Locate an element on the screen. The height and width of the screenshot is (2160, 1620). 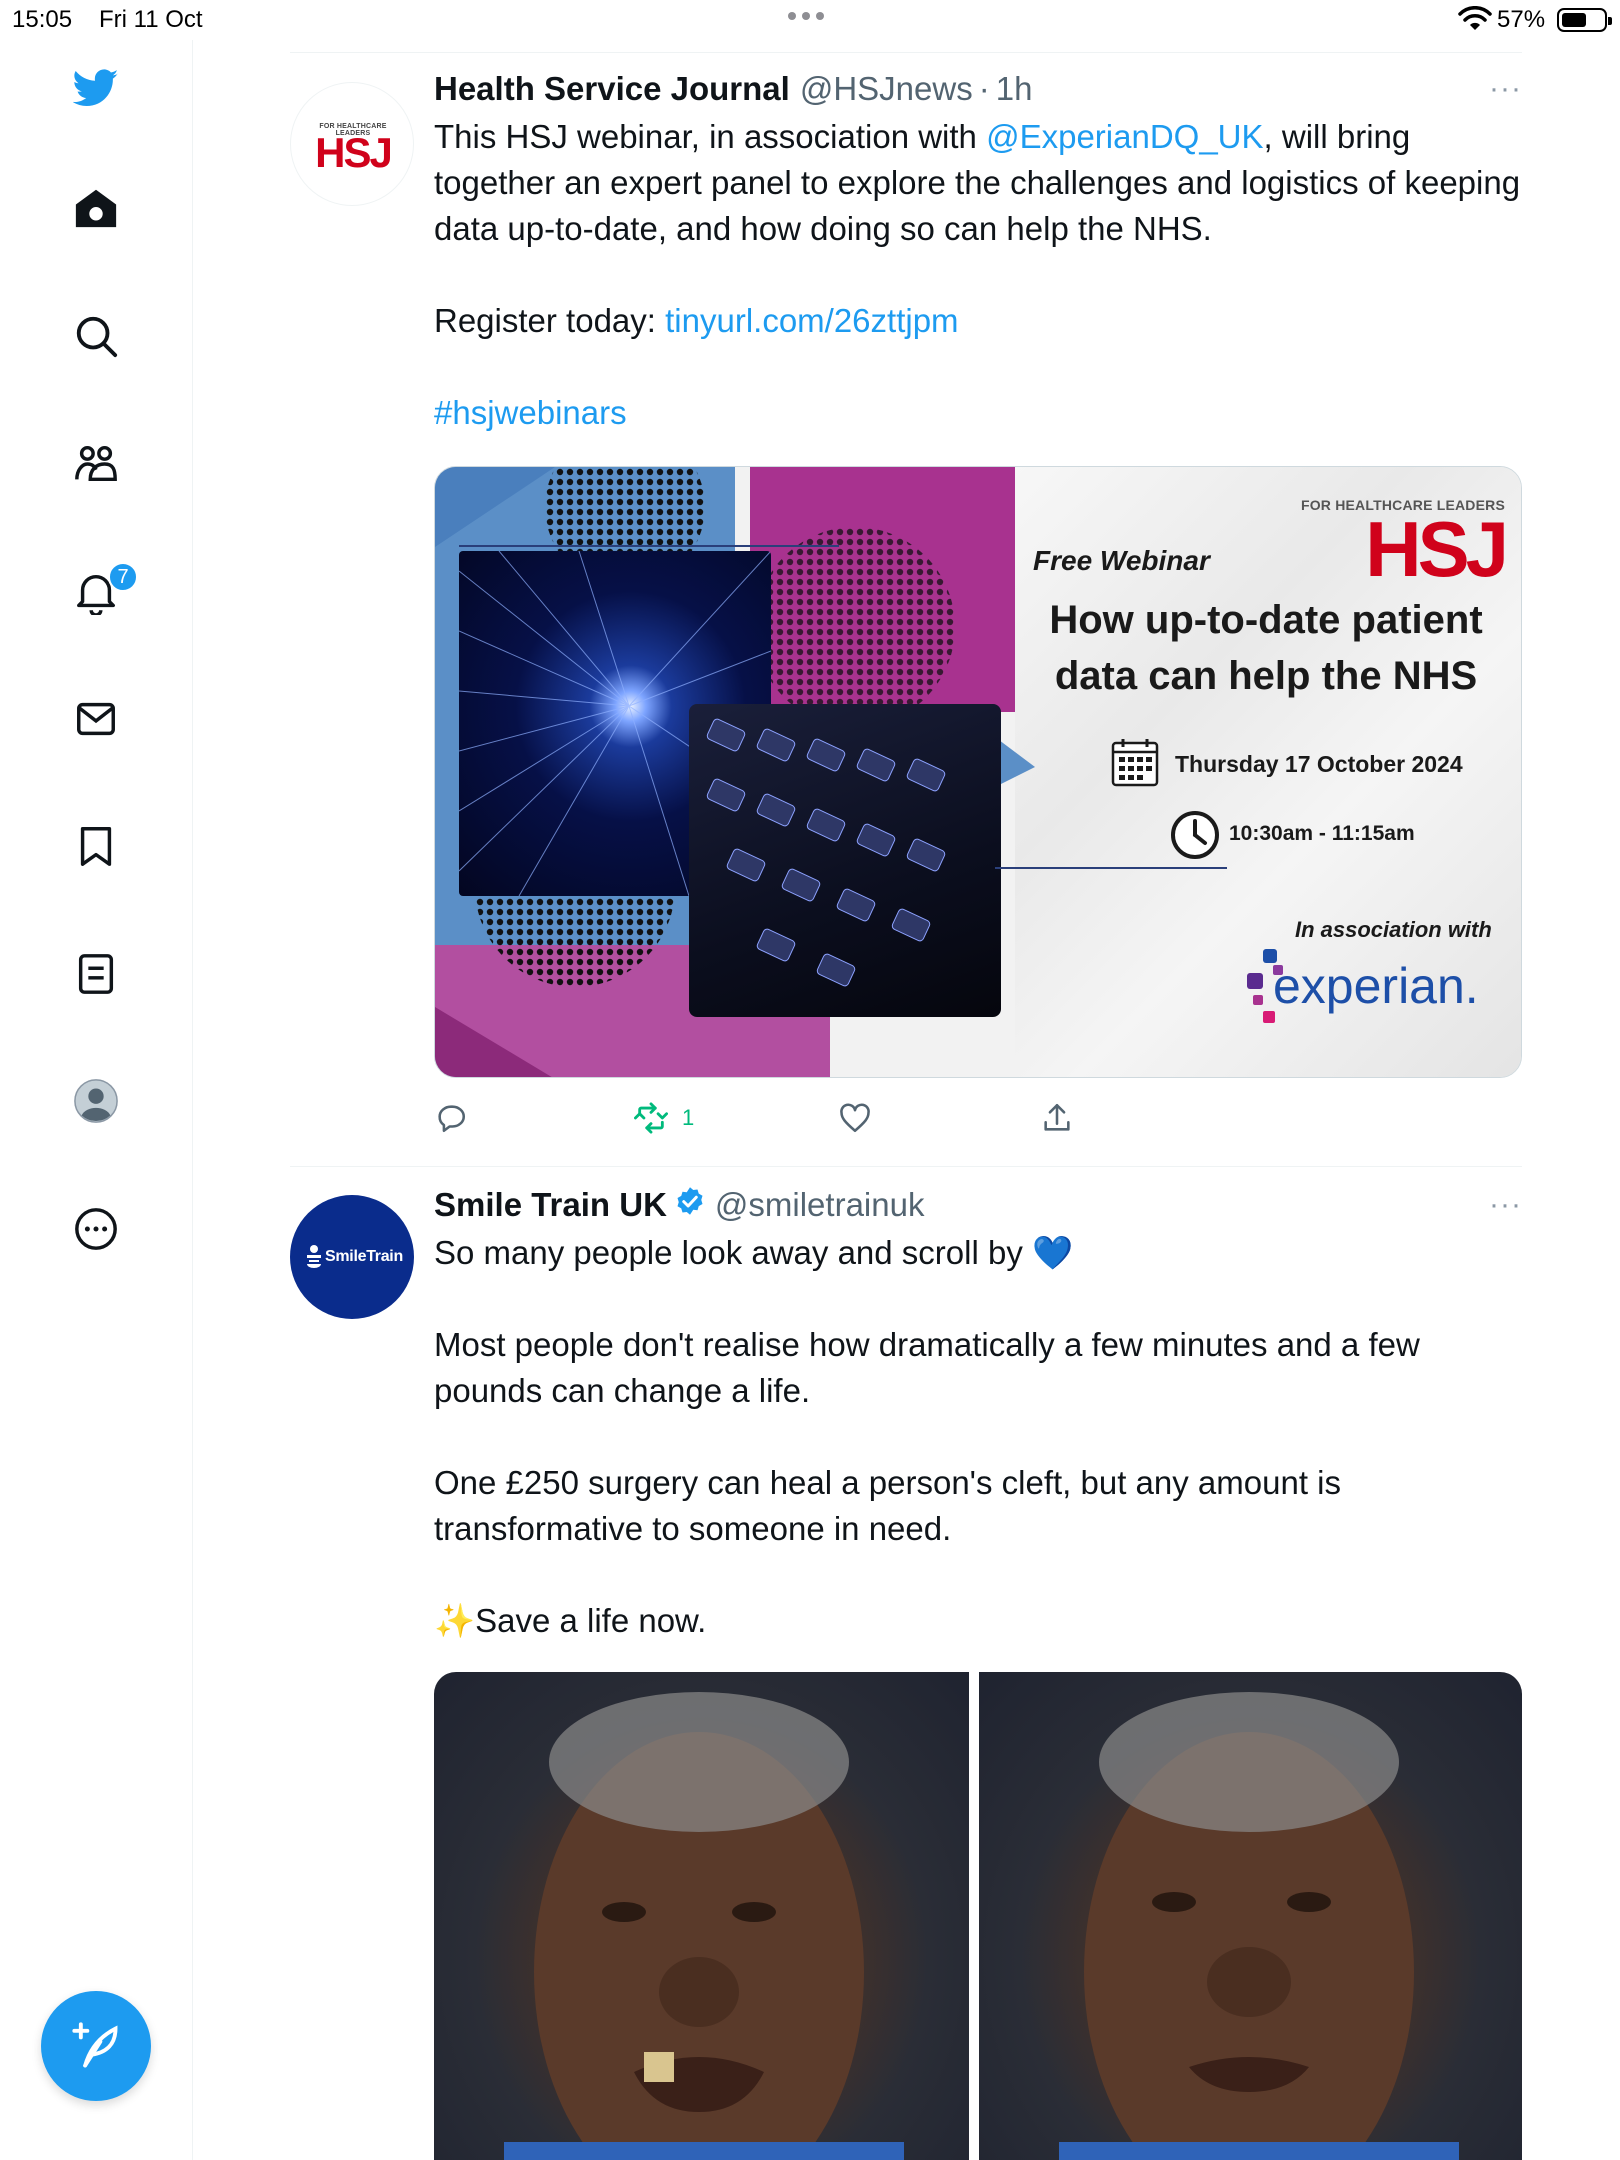
tweet-time: 1h is located at coordinates (1014, 89).